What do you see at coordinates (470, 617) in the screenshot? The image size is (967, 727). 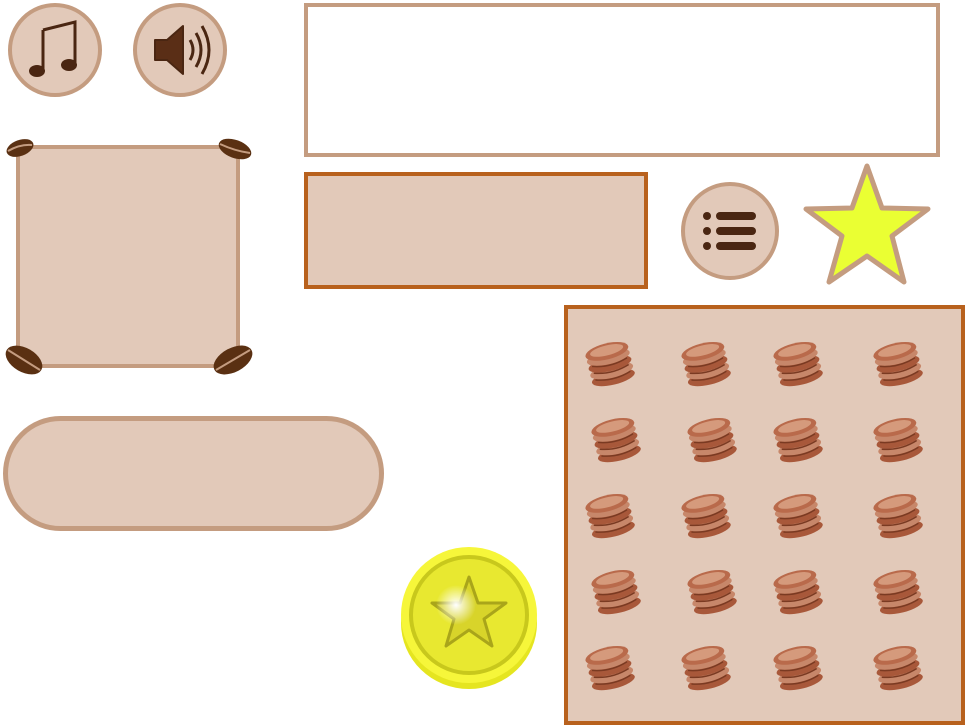 I see `star-coin-icon` at bounding box center [470, 617].